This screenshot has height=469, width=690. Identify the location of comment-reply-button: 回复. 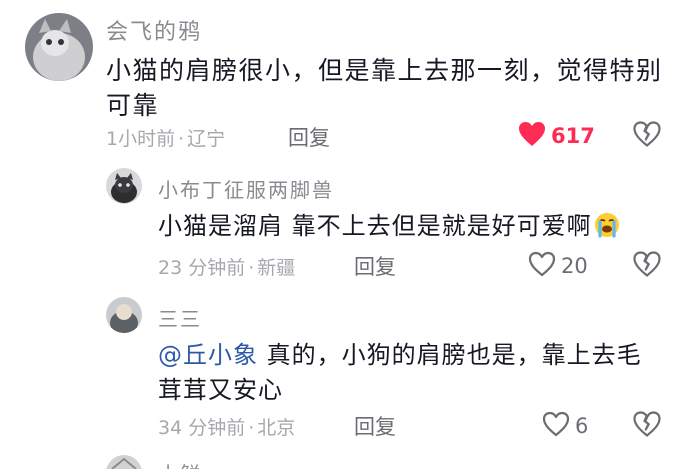
(309, 137).